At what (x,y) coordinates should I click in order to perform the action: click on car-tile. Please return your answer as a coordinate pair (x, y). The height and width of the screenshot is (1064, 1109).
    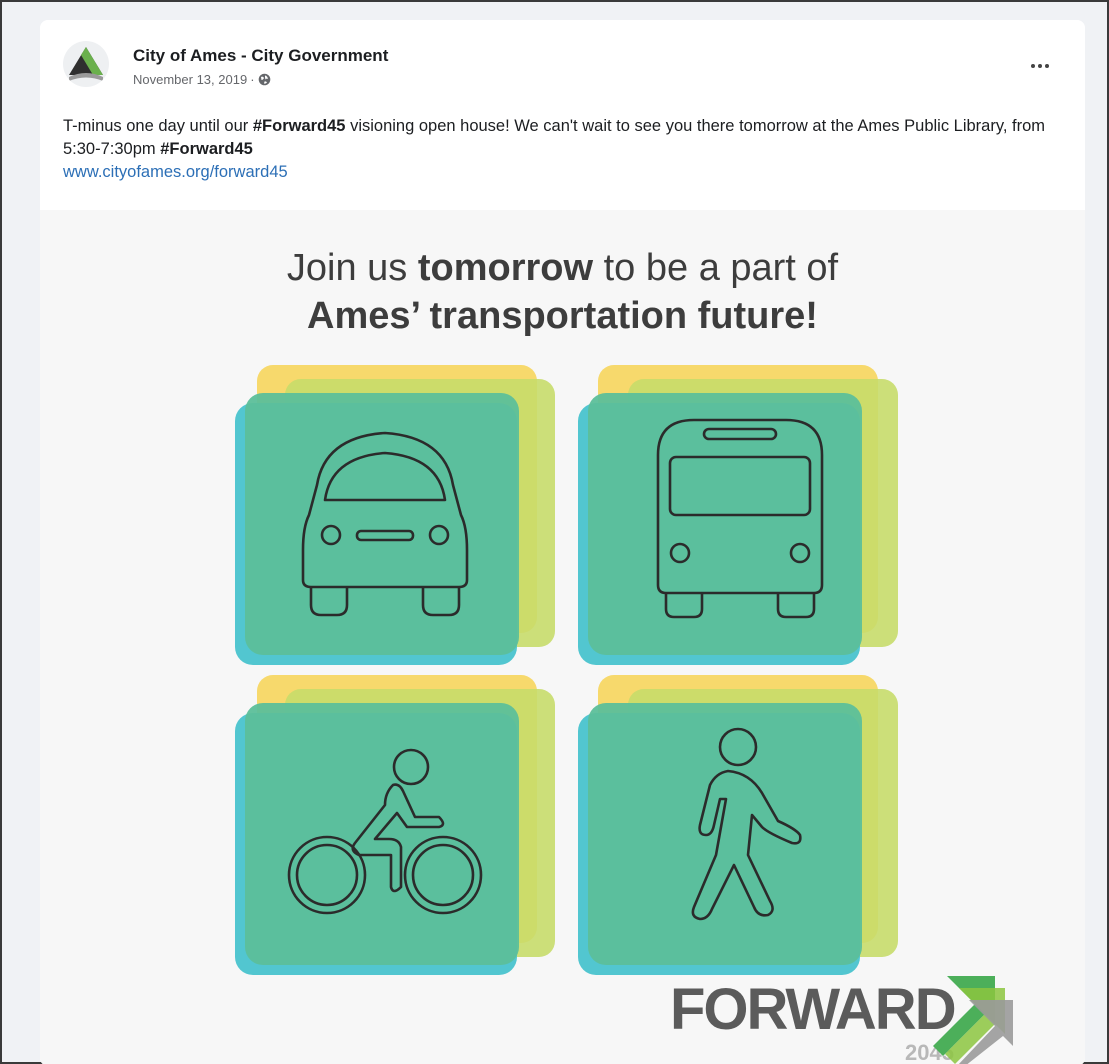
    Looking at the image, I should click on (400, 520).